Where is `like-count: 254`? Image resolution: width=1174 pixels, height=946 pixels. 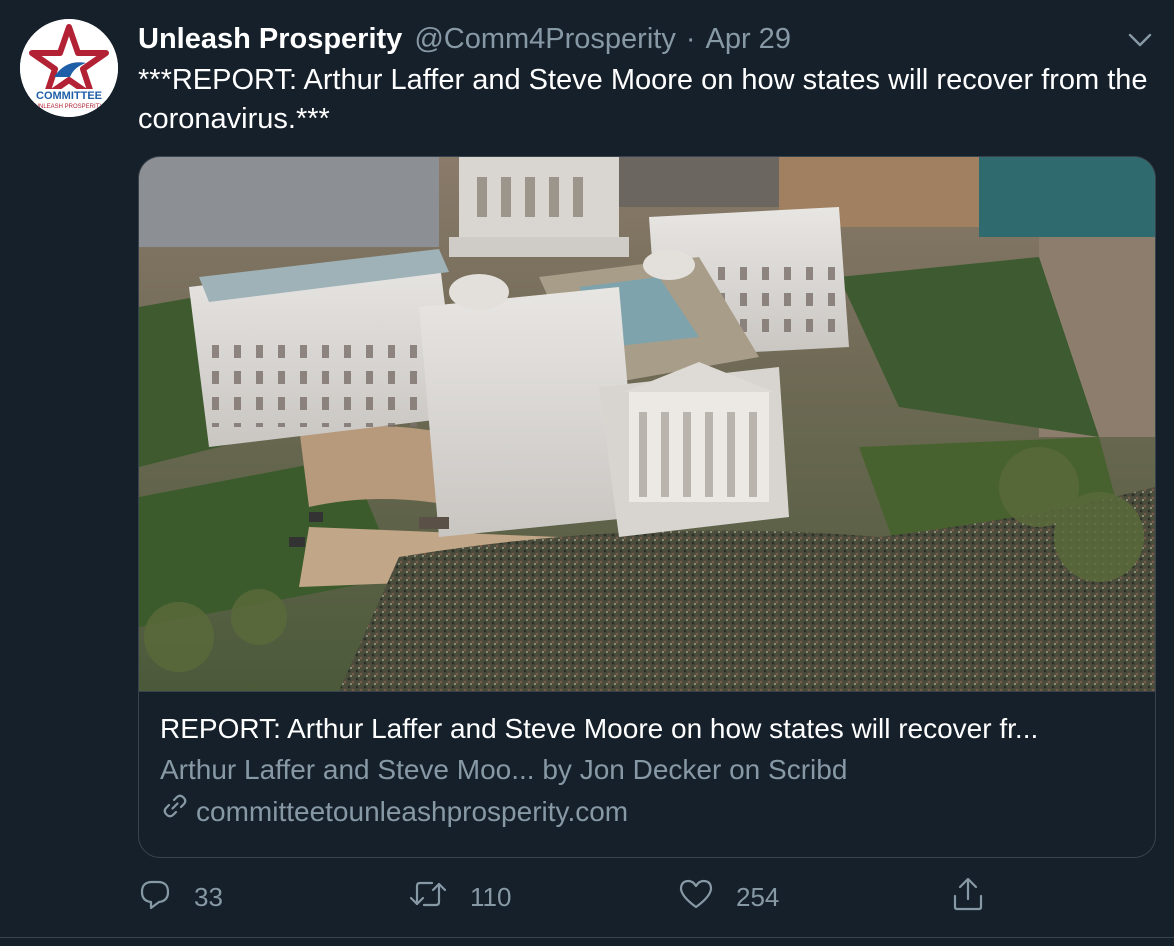 like-count: 254 is located at coordinates (758, 896).